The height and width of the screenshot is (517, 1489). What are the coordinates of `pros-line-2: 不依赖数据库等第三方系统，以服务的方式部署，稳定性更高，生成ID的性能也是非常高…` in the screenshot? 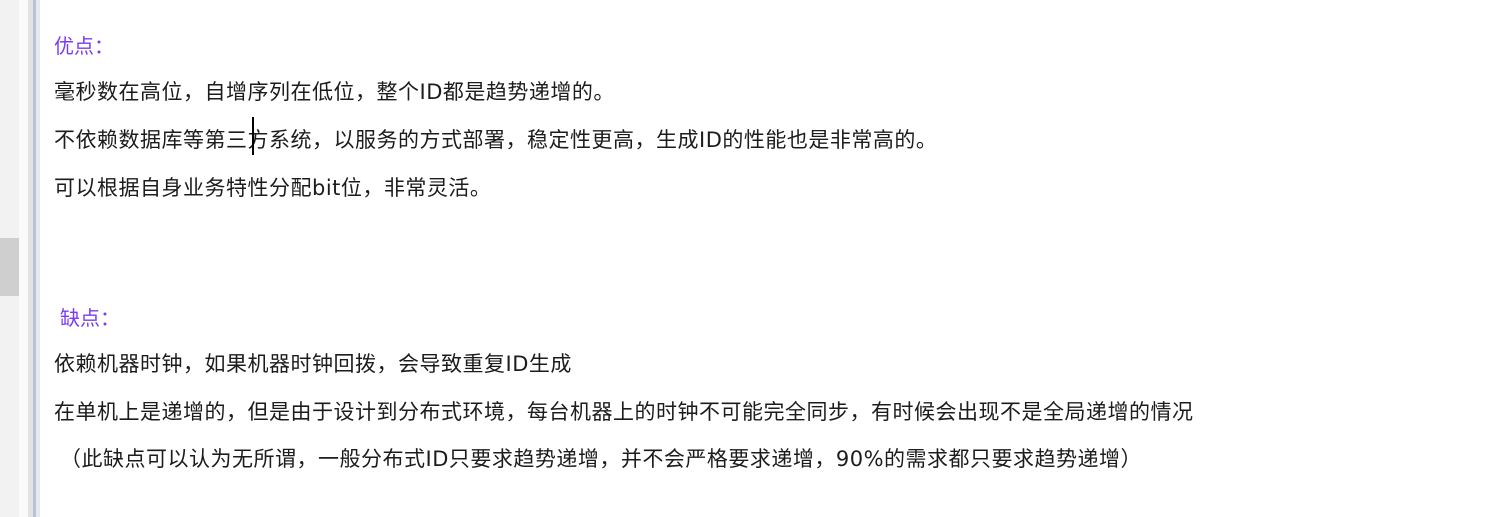 It's located at (496, 140).